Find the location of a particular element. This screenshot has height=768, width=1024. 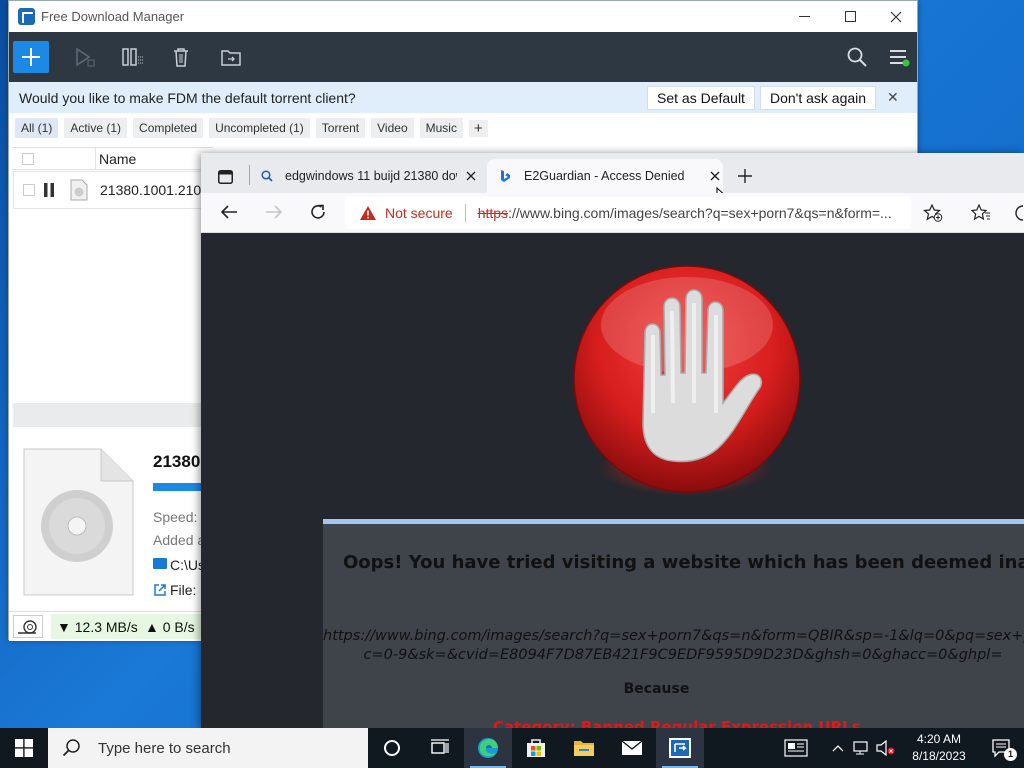

taskbar-fdm is located at coordinates (680, 748).